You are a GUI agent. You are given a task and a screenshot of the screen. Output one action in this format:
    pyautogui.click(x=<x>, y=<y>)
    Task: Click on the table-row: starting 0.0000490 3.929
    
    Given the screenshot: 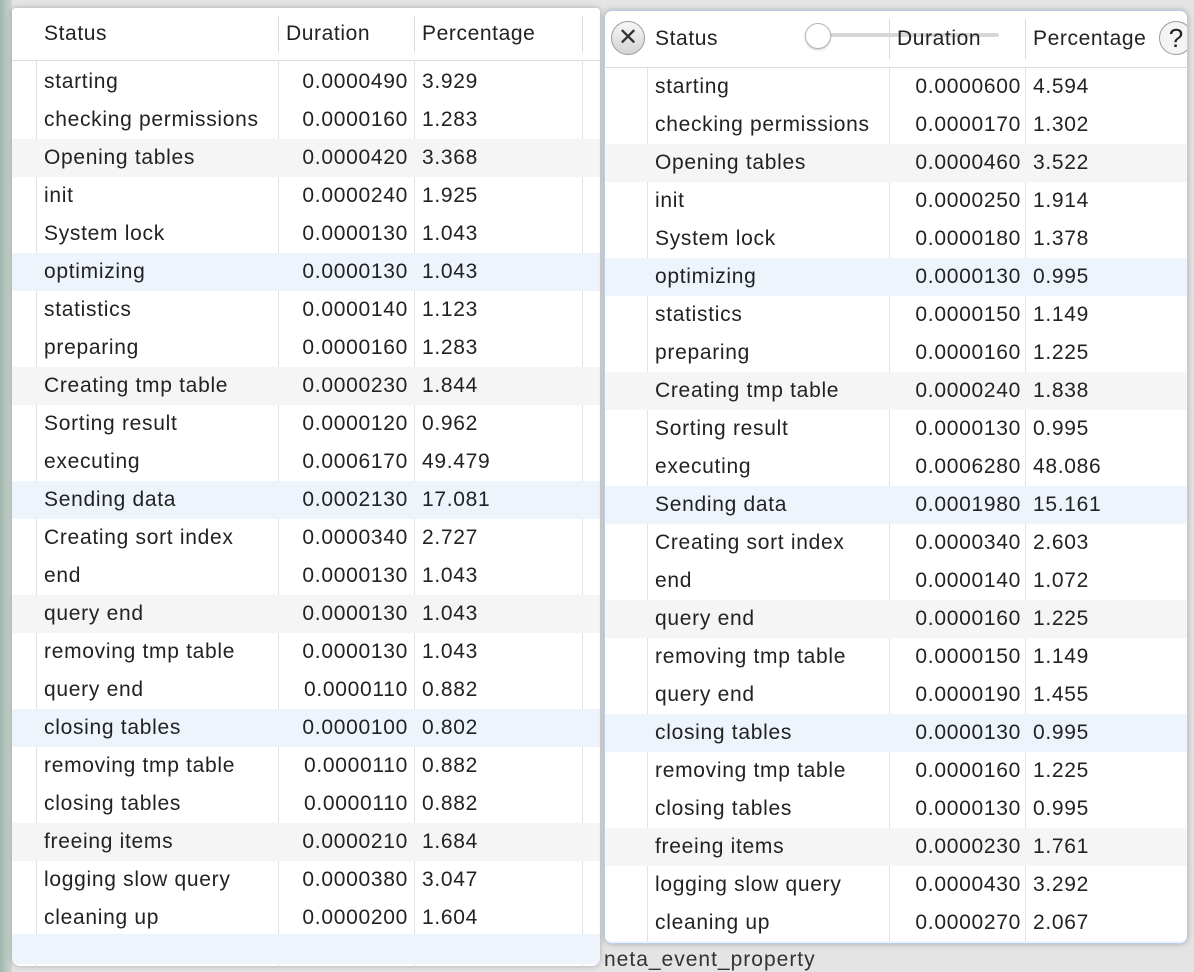 What is the action you would take?
    pyautogui.click(x=306, y=82)
    